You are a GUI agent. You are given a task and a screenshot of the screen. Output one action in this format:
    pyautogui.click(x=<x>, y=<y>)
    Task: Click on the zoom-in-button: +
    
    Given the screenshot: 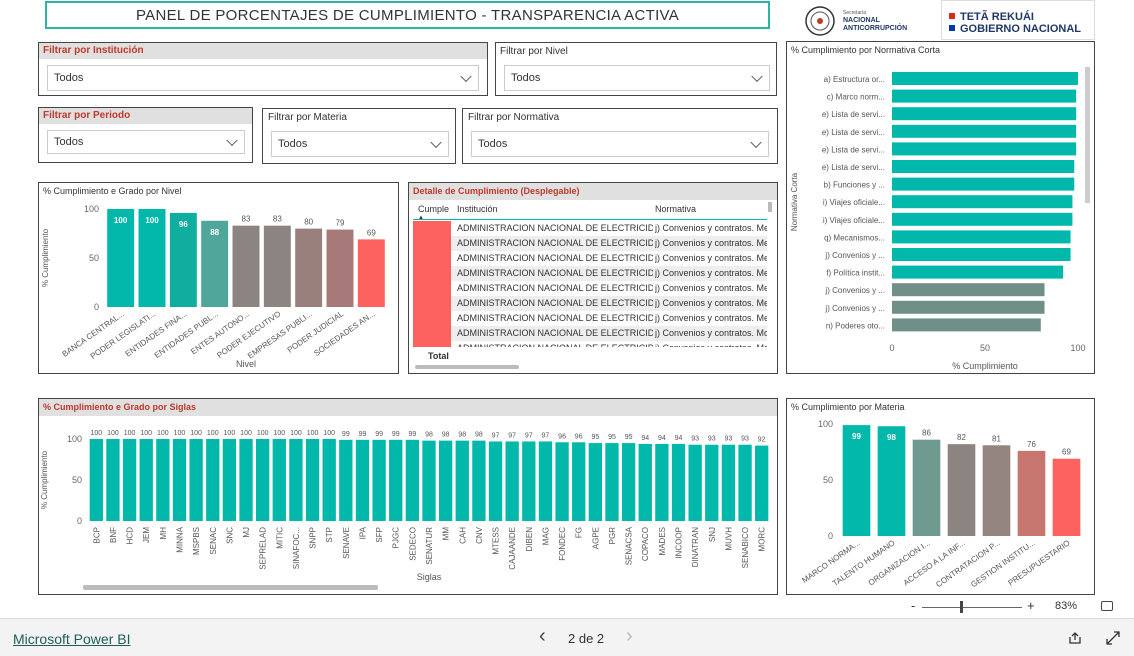 What is the action you would take?
    pyautogui.click(x=1031, y=605)
    